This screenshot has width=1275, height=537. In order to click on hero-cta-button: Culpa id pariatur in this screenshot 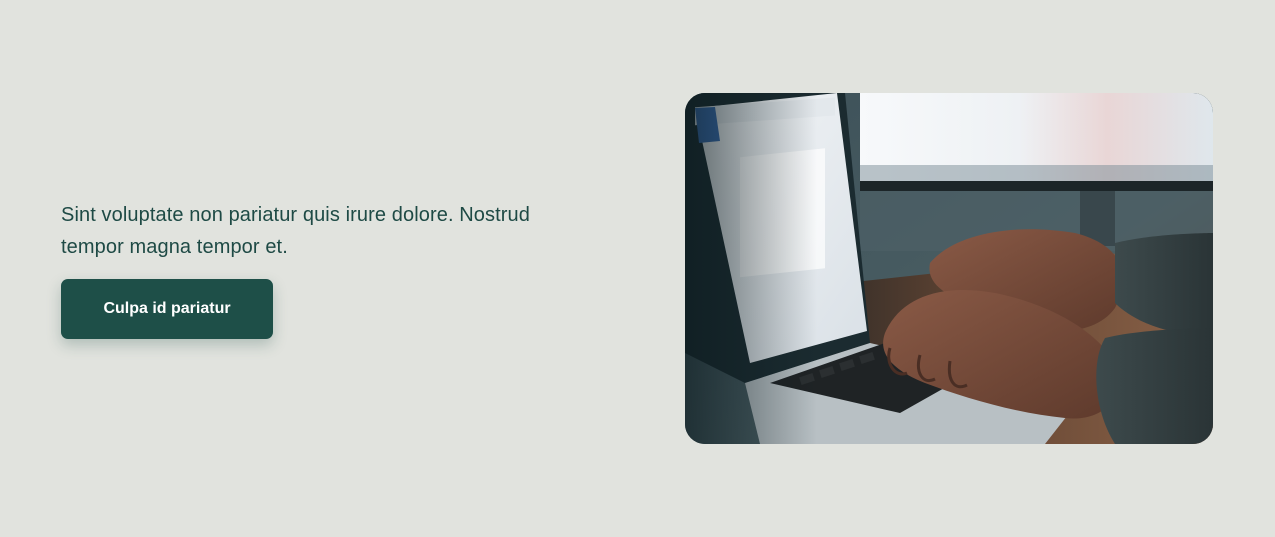, I will do `click(167, 309)`.